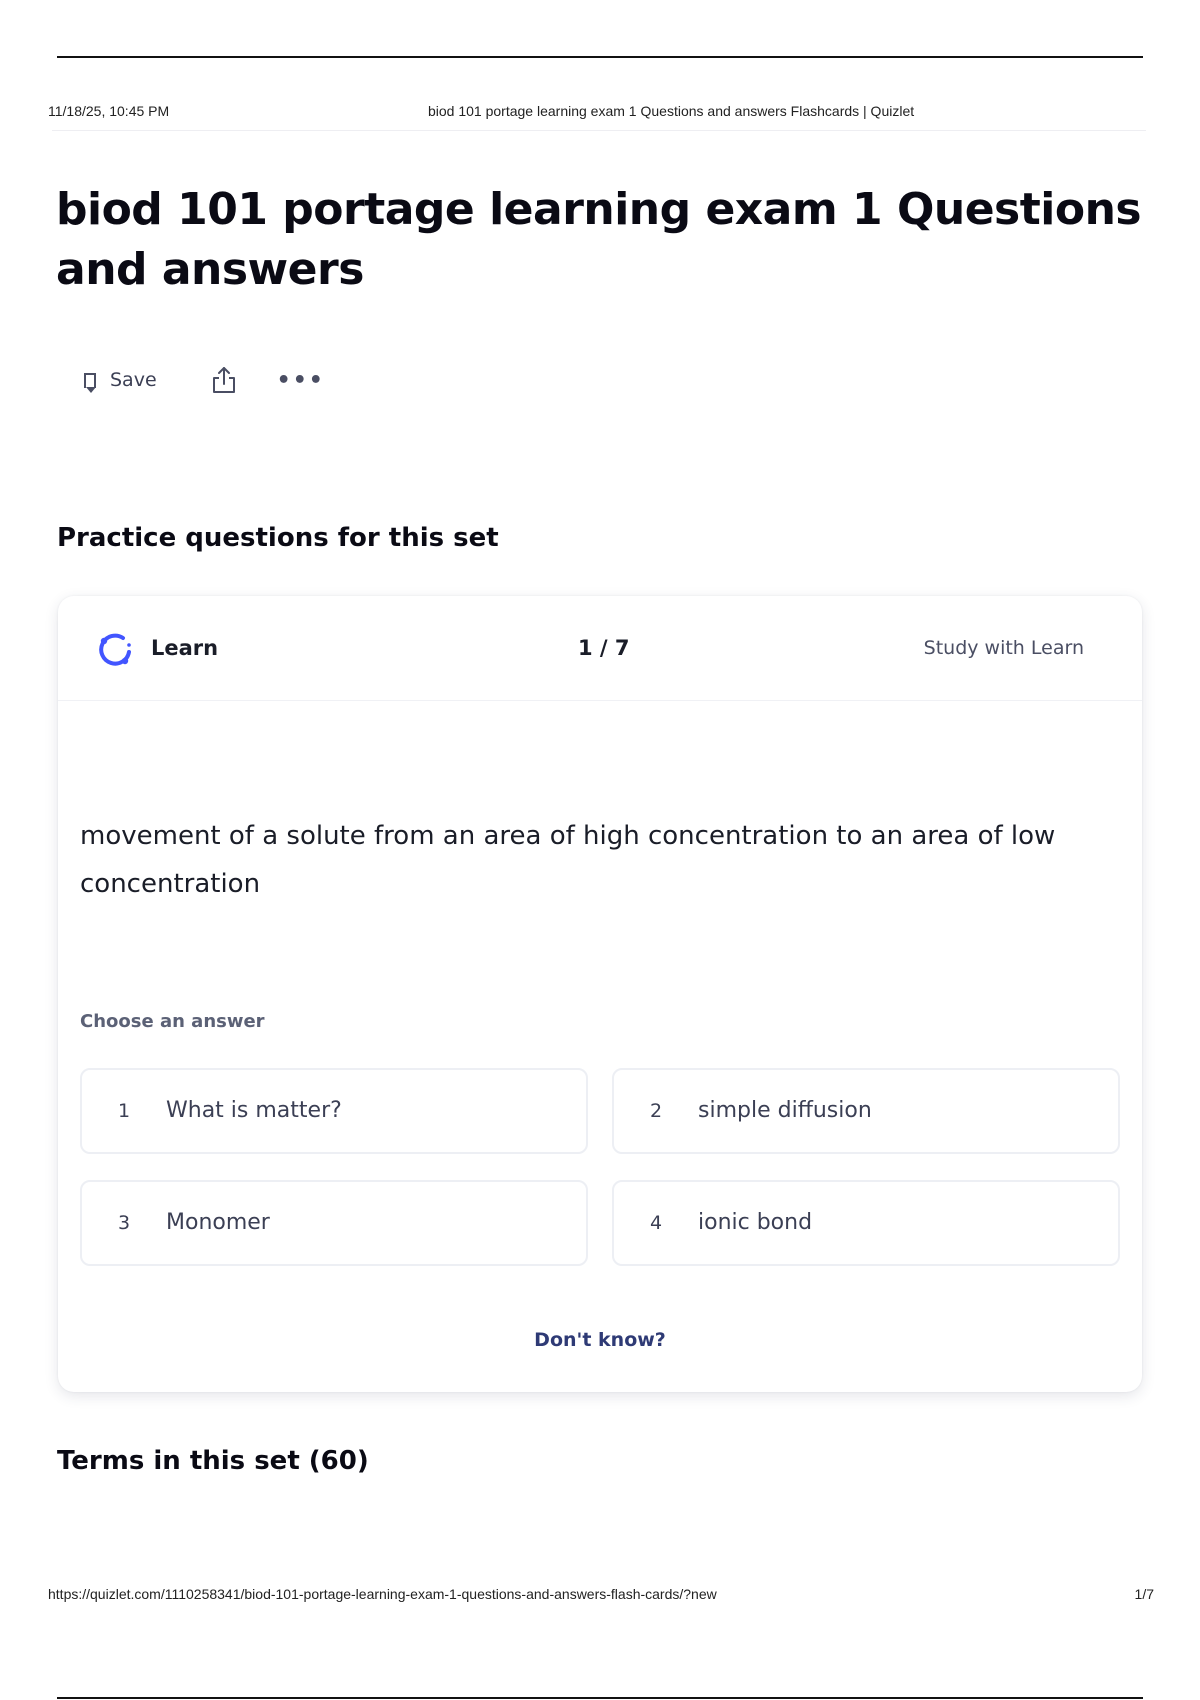  I want to click on more-options-icon: •••, so click(300, 380).